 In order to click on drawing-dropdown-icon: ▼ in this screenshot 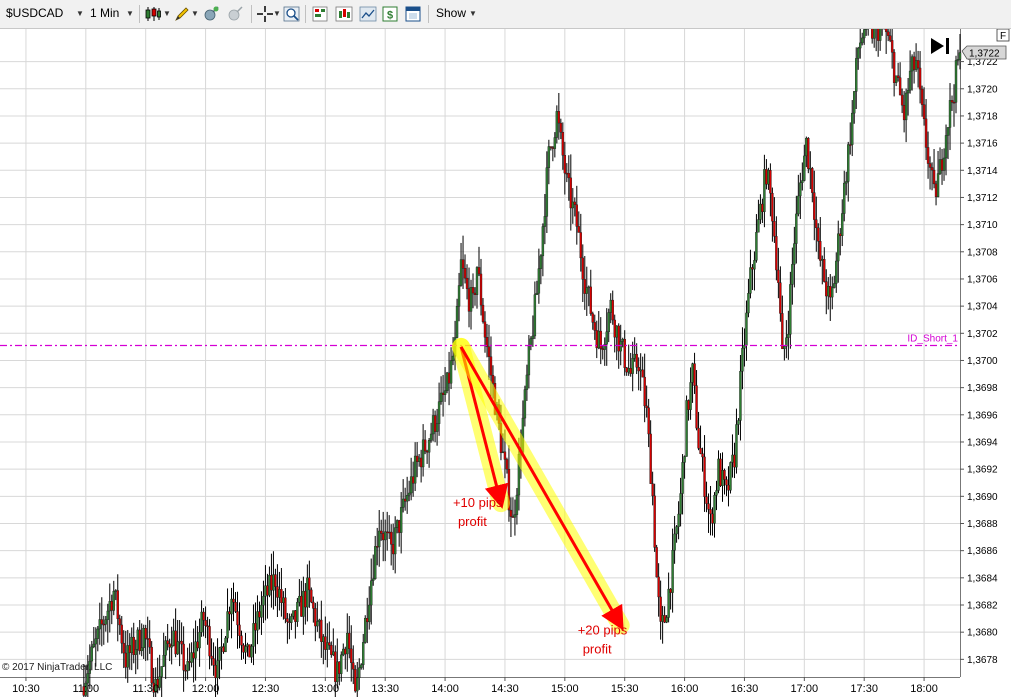, I will do `click(195, 13)`.